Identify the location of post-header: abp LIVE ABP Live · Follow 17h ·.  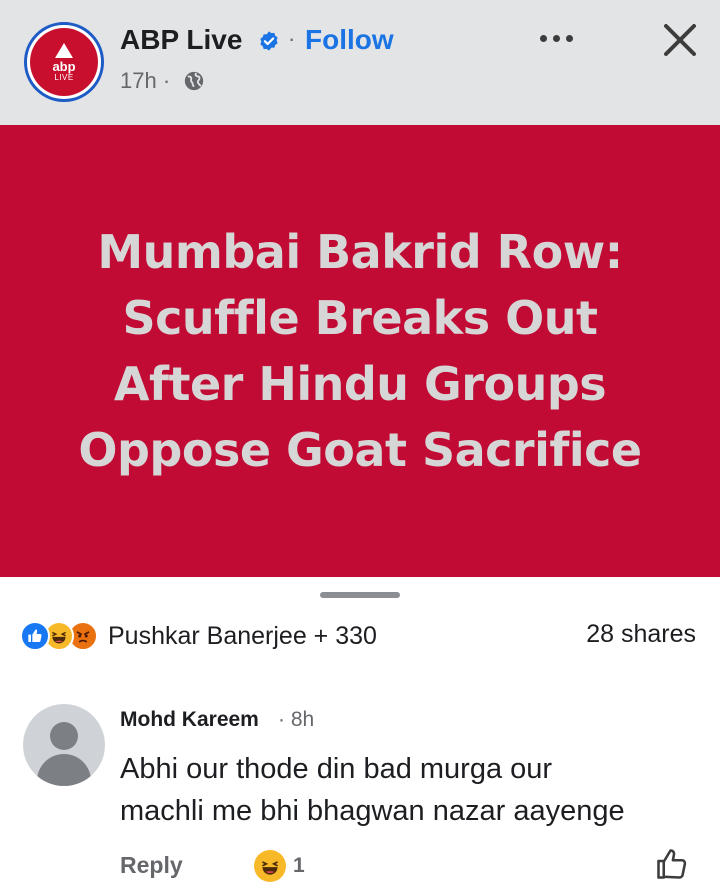
(360, 62).